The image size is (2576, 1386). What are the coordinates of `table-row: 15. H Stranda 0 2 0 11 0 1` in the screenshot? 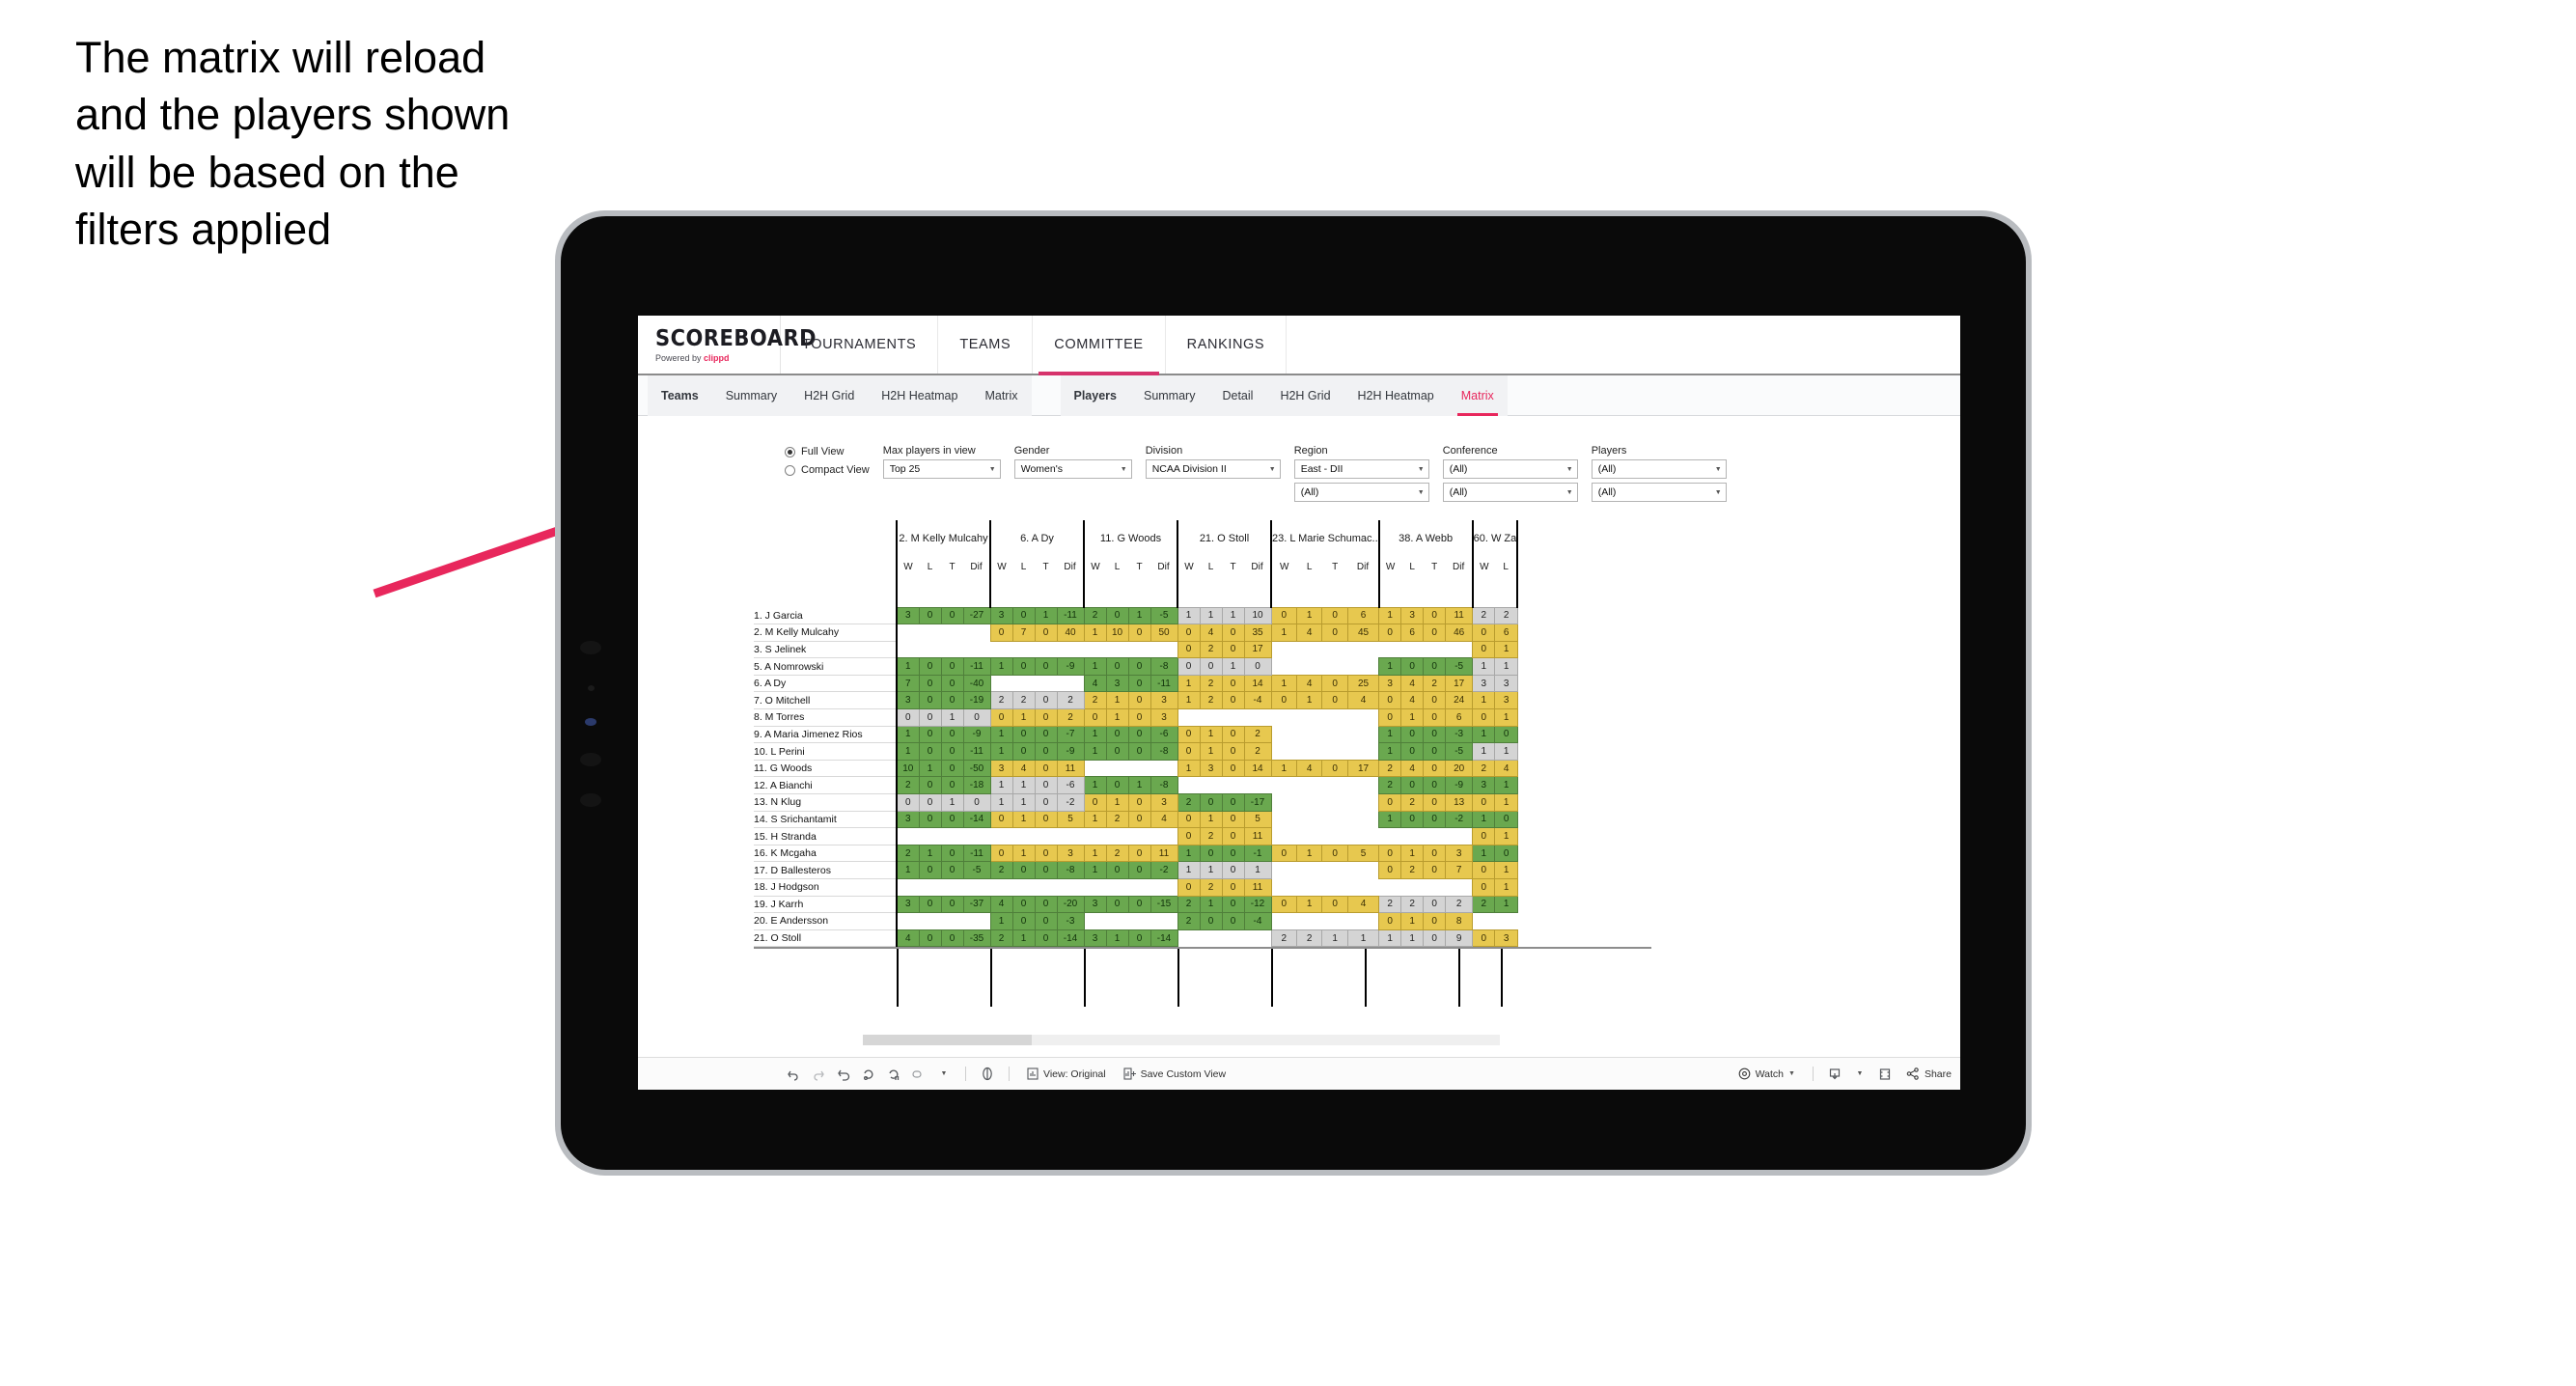 It's located at (1136, 836).